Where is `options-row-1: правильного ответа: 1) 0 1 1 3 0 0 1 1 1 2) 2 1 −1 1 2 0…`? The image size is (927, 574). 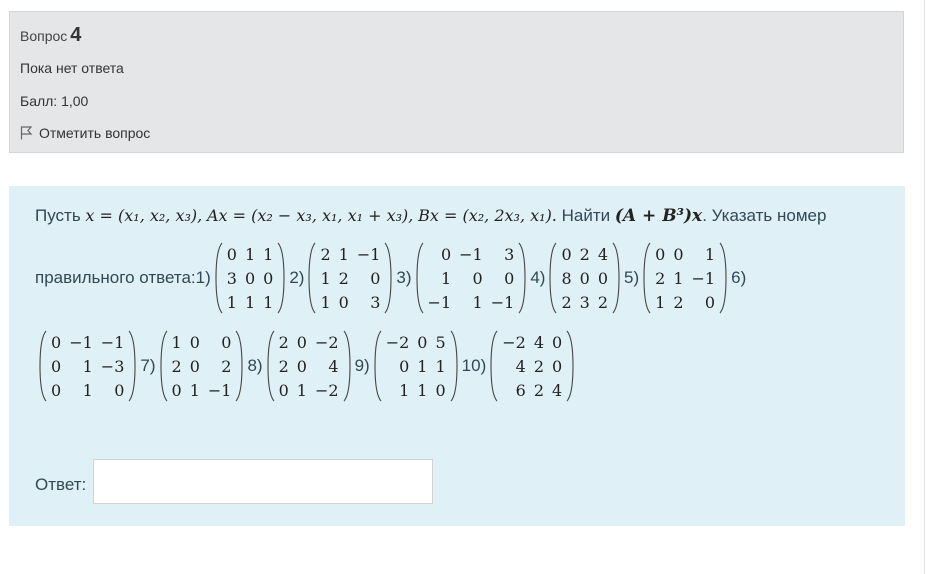
options-row-1: правильного ответа: 1) 0 1 1 3 0 0 1 1 1 2) 2 1 −1 1 2 0… is located at coordinates (390, 278).